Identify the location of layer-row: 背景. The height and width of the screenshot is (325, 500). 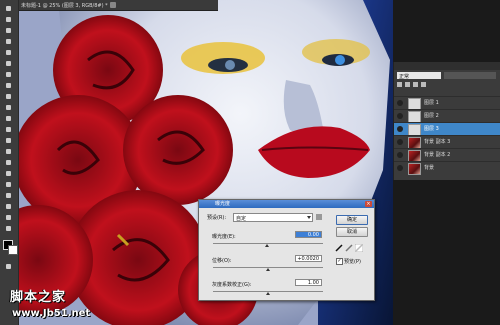
(447, 168).